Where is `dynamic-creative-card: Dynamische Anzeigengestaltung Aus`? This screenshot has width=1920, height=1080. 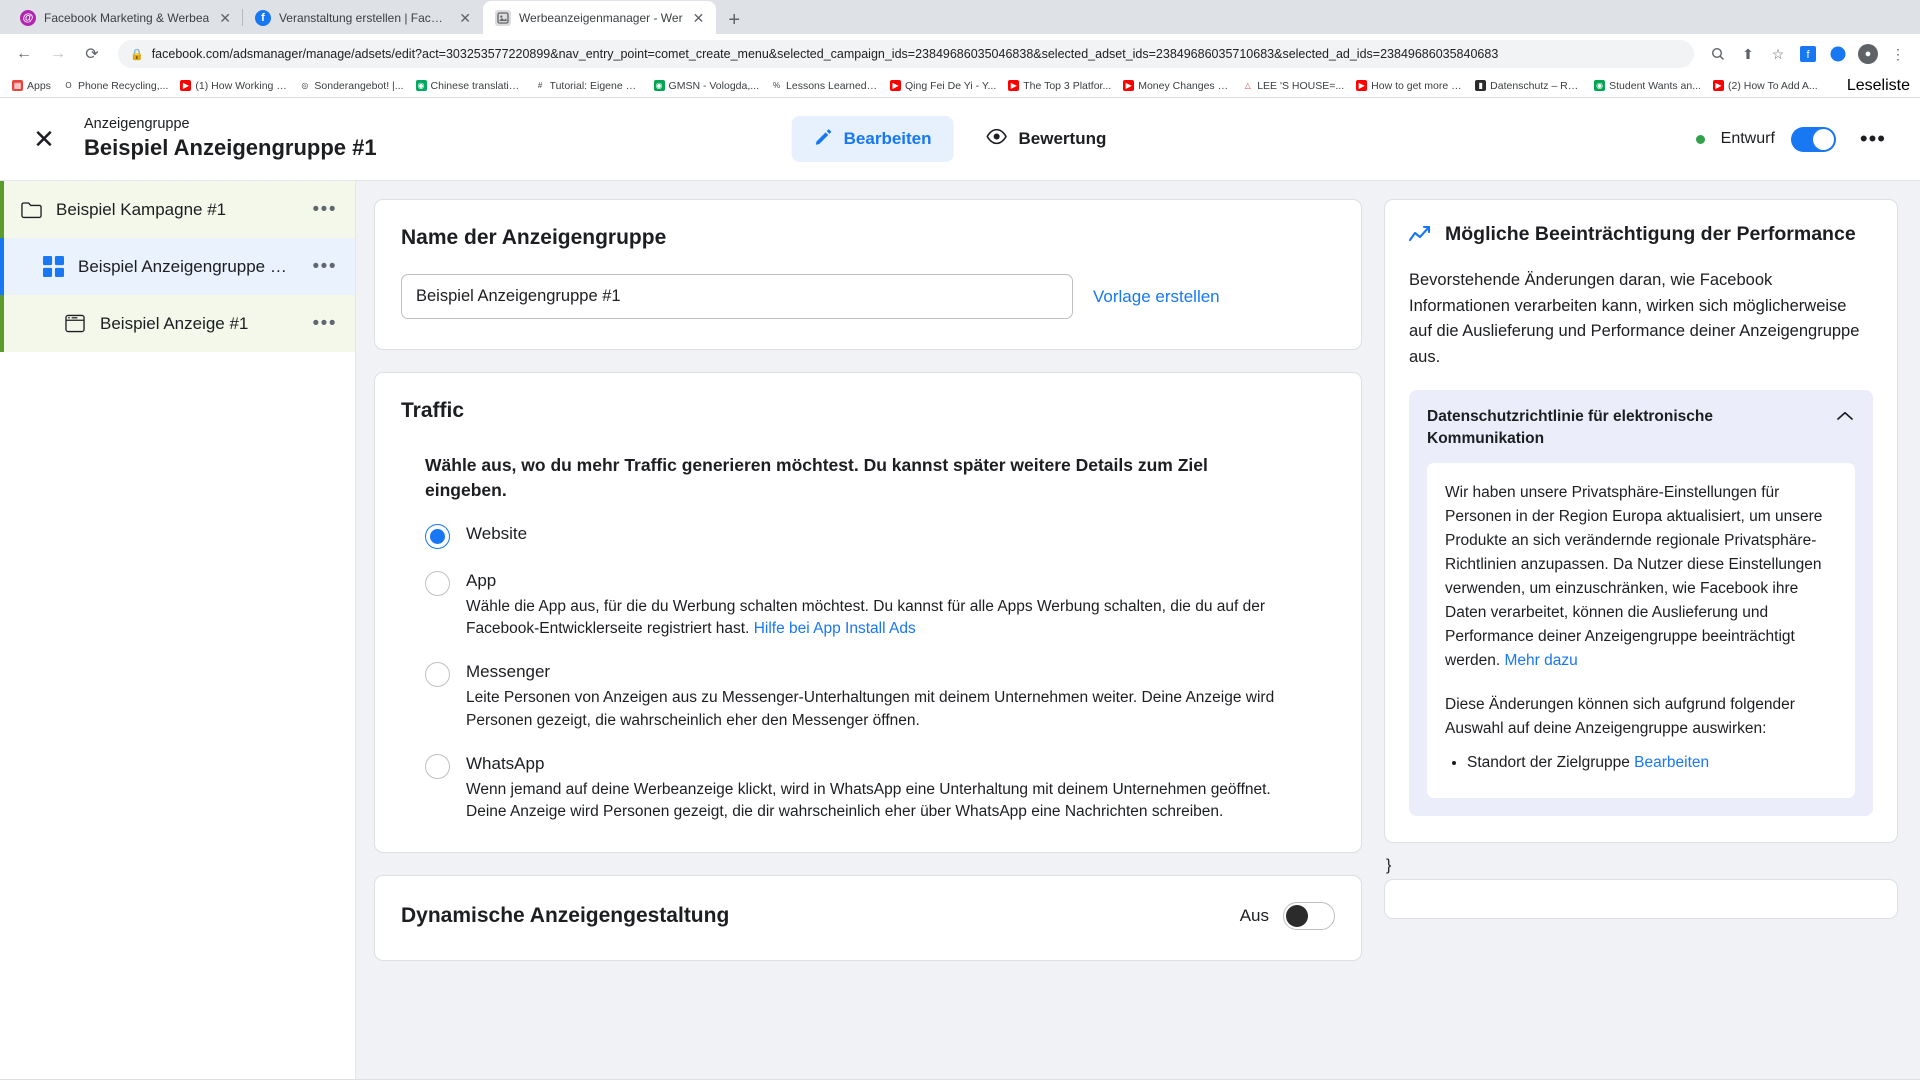 dynamic-creative-card: Dynamische Anzeigengestaltung Aus is located at coordinates (868, 917).